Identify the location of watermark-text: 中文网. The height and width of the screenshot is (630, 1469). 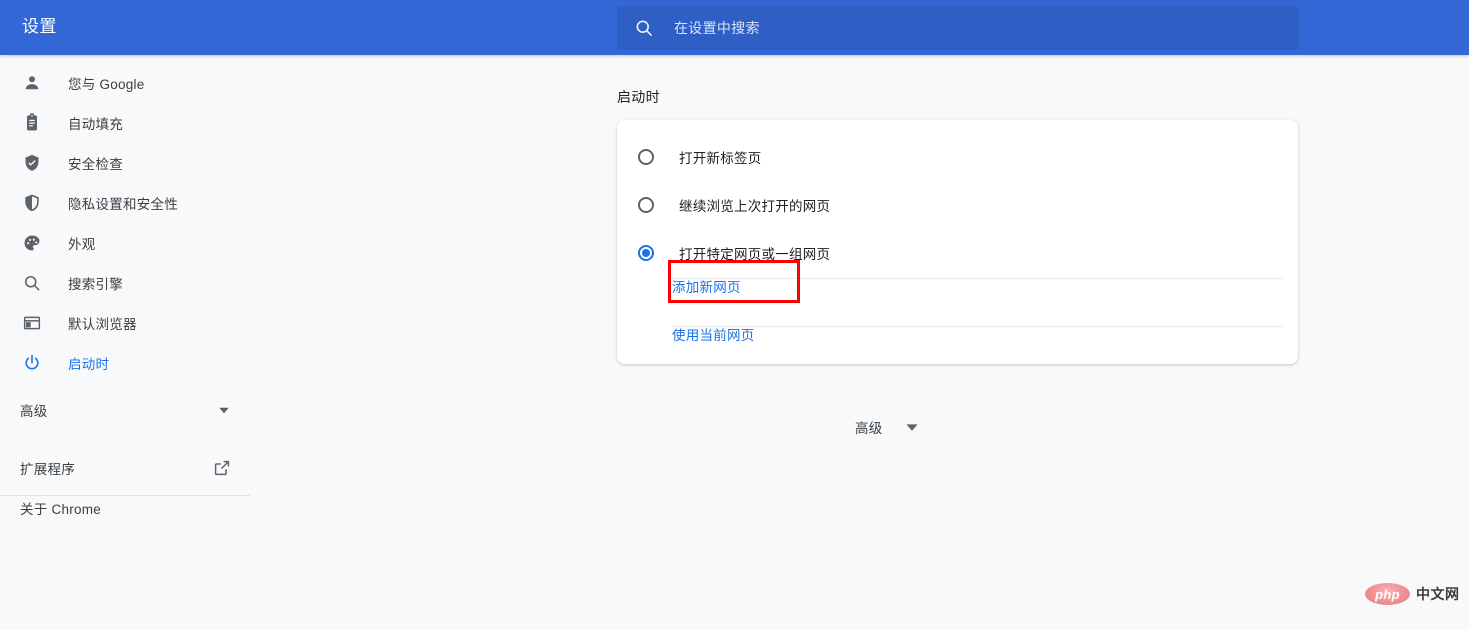
(1438, 594).